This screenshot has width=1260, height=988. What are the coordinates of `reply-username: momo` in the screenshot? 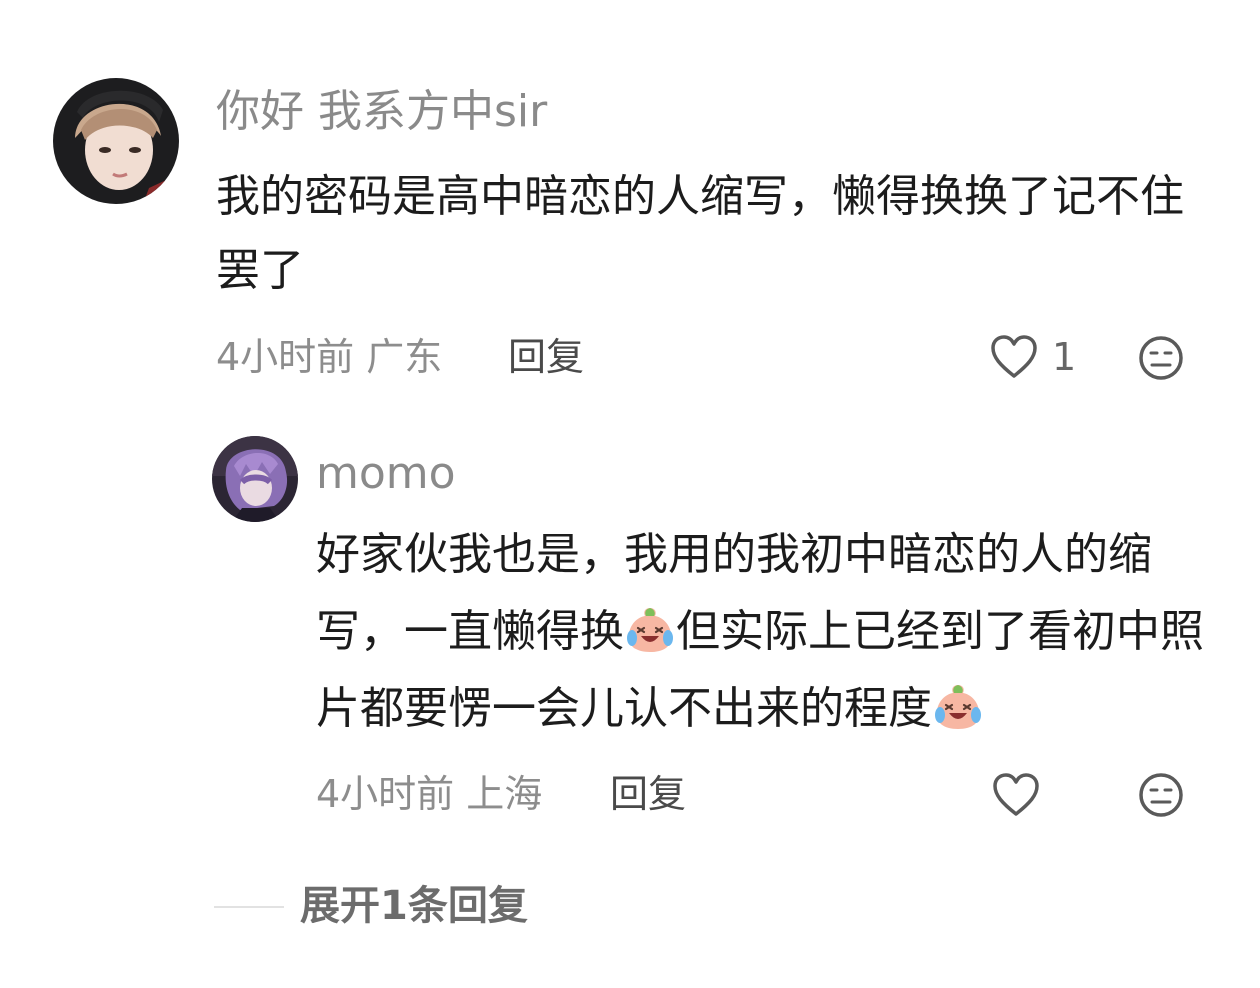 It's located at (386, 474).